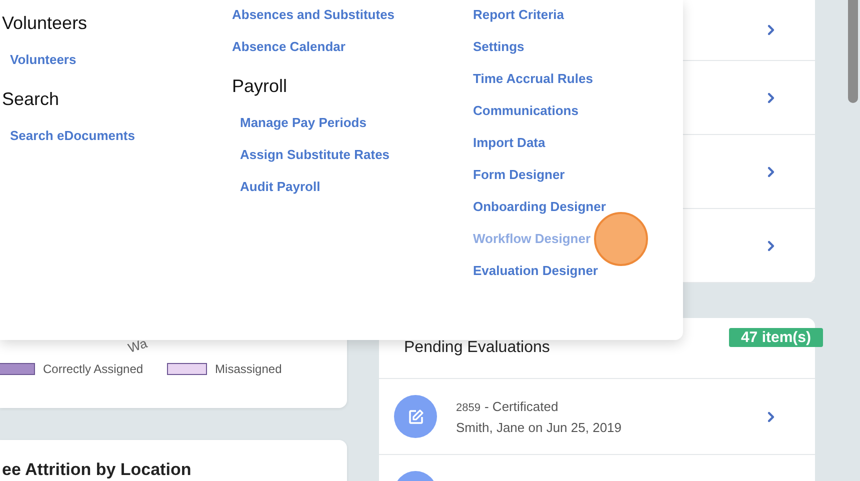 Image resolution: width=860 pixels, height=481 pixels. I want to click on menu-link: Settings, so click(498, 47).